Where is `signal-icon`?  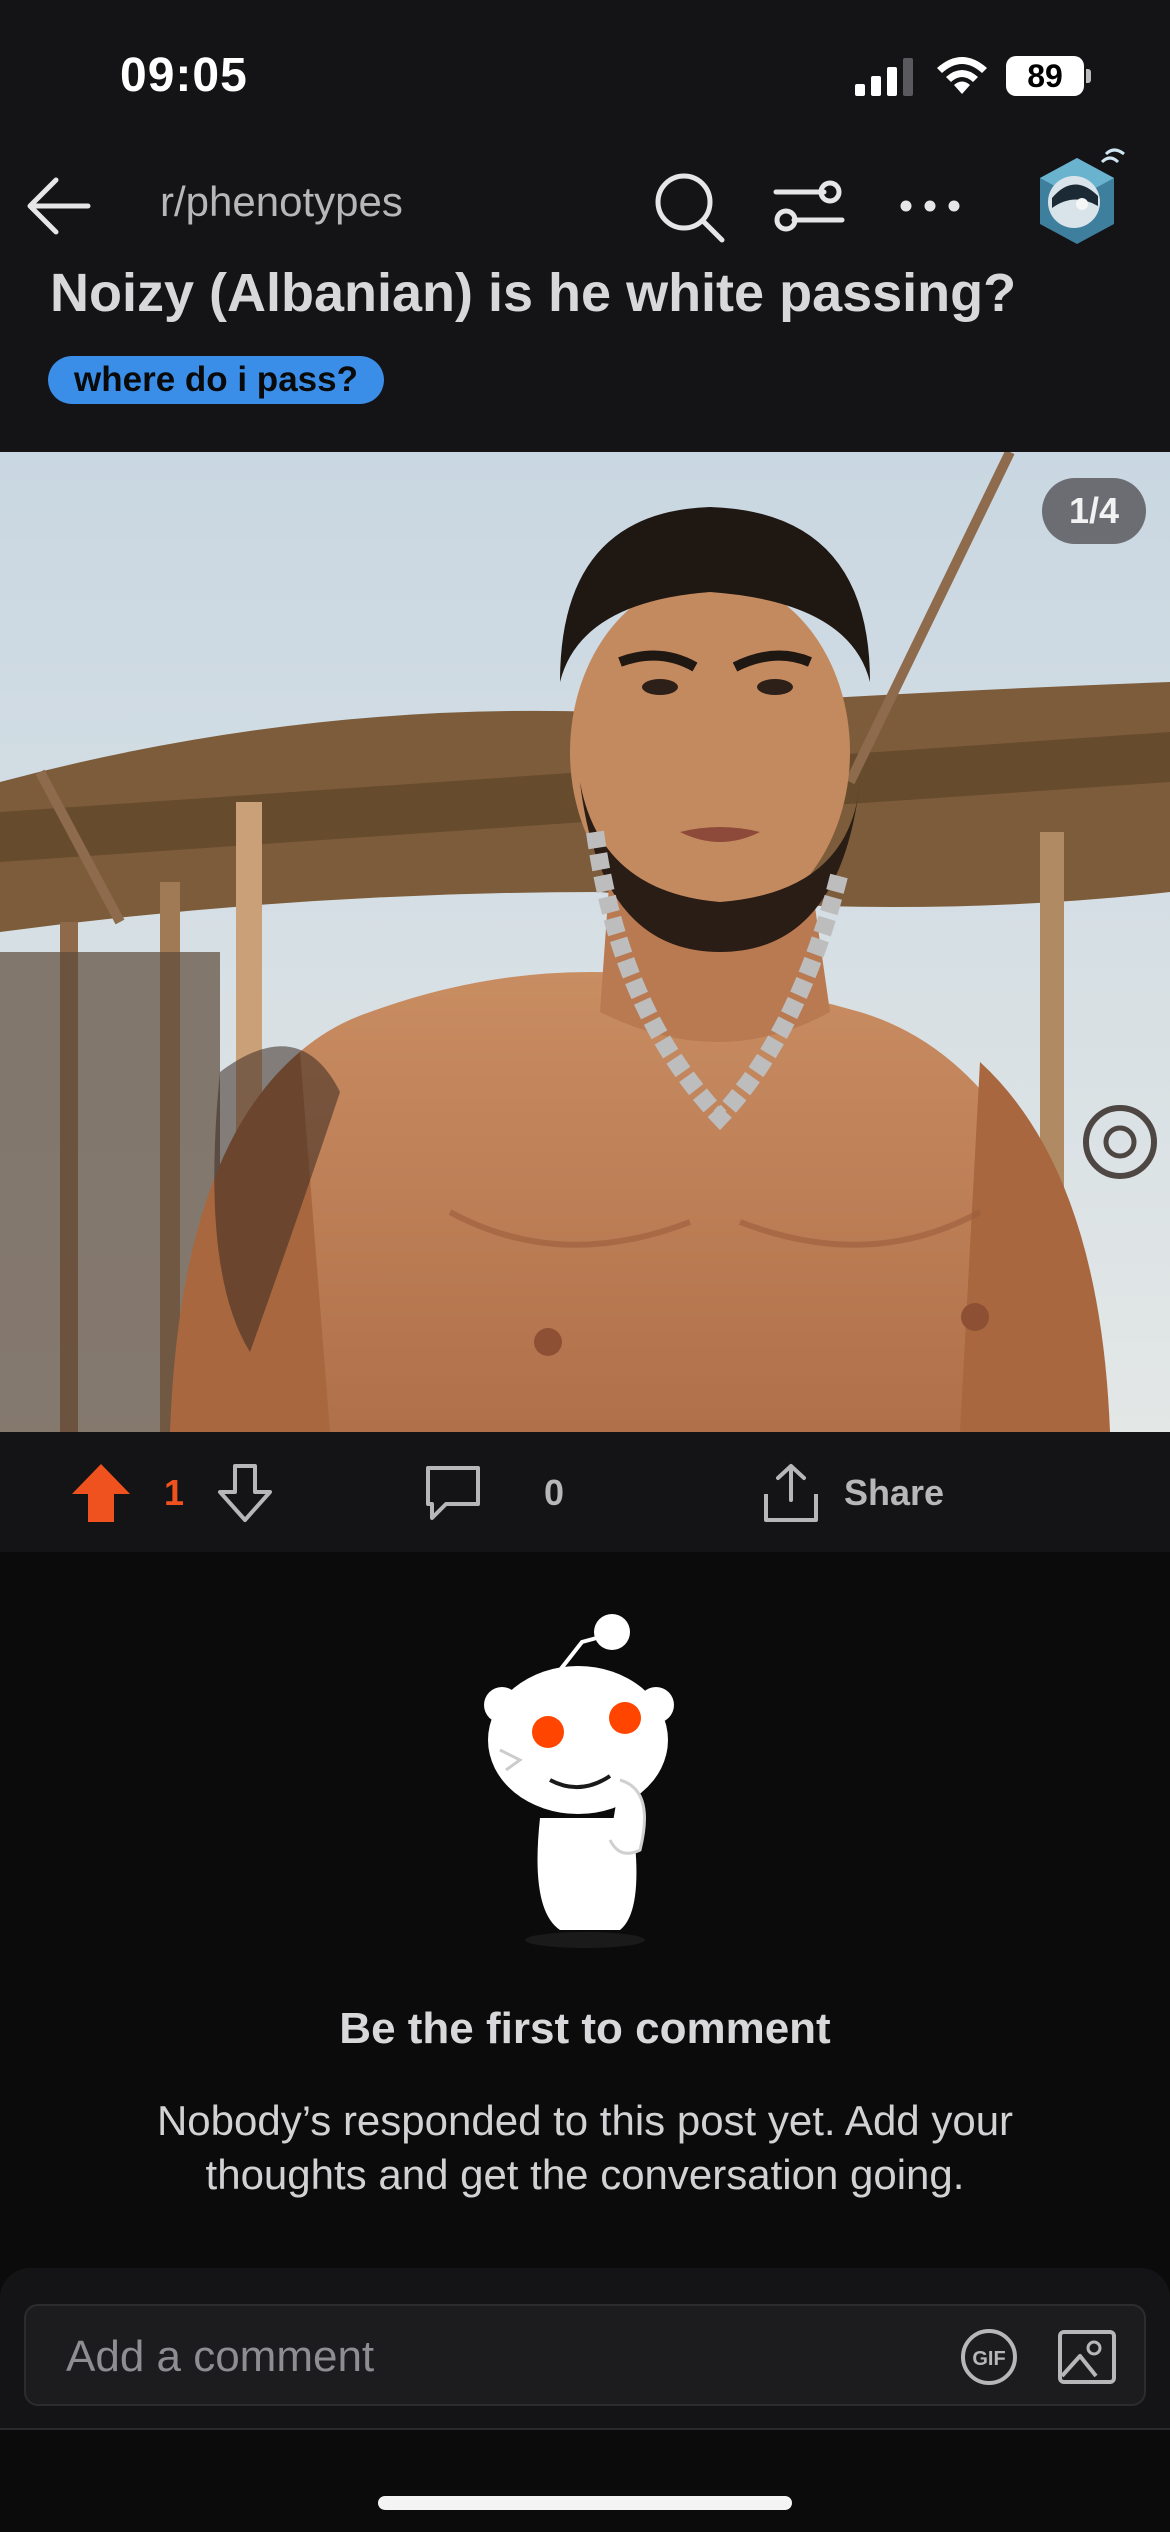
signal-icon is located at coordinates (884, 77).